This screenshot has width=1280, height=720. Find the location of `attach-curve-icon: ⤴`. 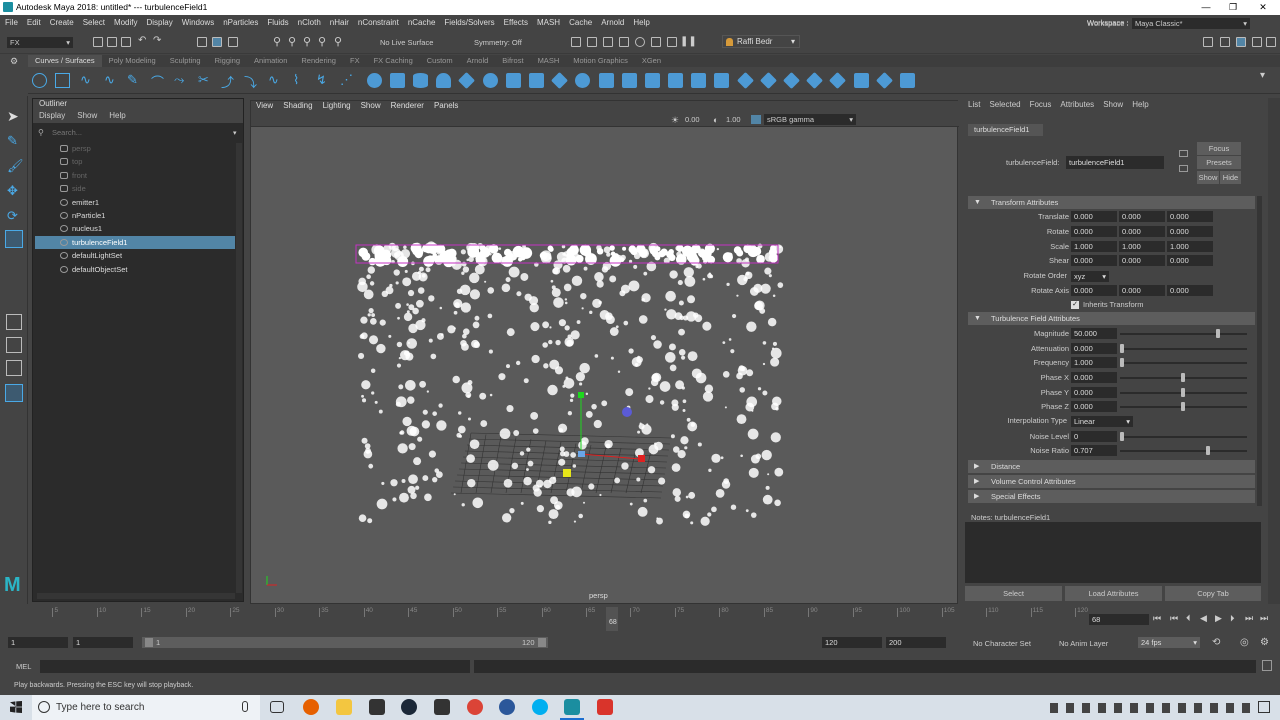

attach-curve-icon: ⤴ is located at coordinates (227, 81).